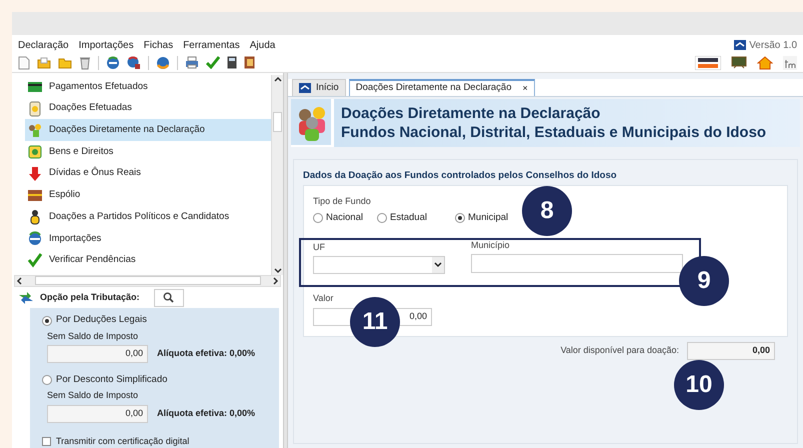  What do you see at coordinates (46, 441) in the screenshot?
I see `checkbox` at bounding box center [46, 441].